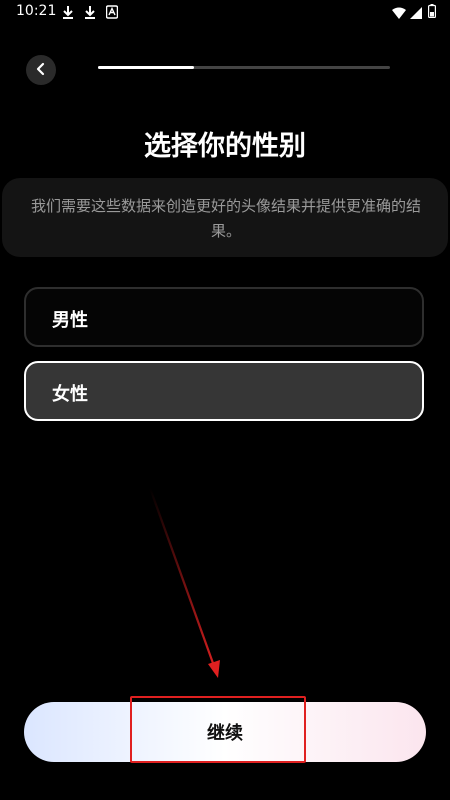  I want to click on back-button, so click(41, 70).